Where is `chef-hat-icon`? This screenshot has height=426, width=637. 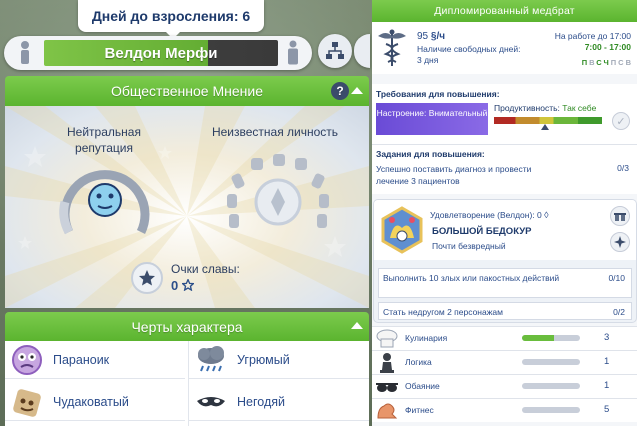
chef-hat-icon is located at coordinates (387, 338).